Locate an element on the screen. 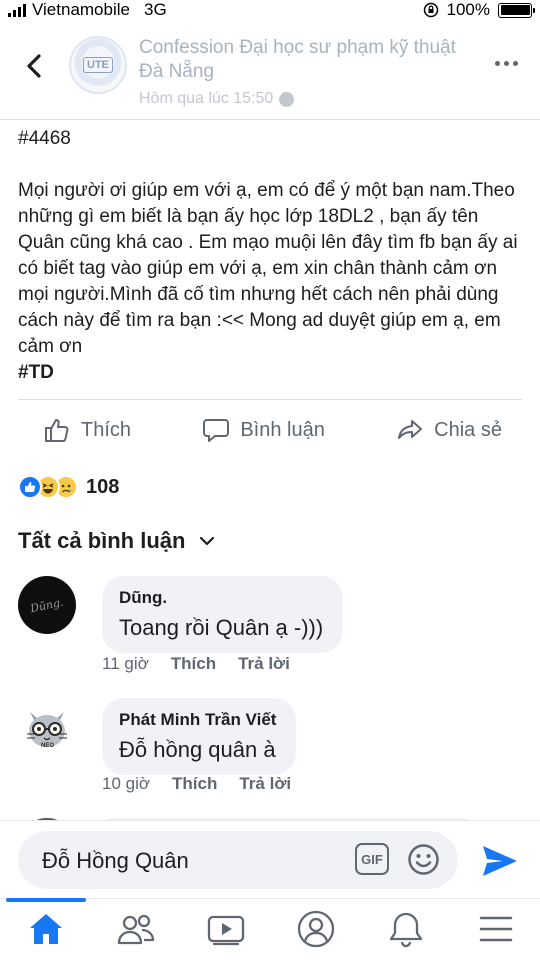 Image resolution: width=540 pixels, height=961 pixels. tab-menu is located at coordinates (496, 929).